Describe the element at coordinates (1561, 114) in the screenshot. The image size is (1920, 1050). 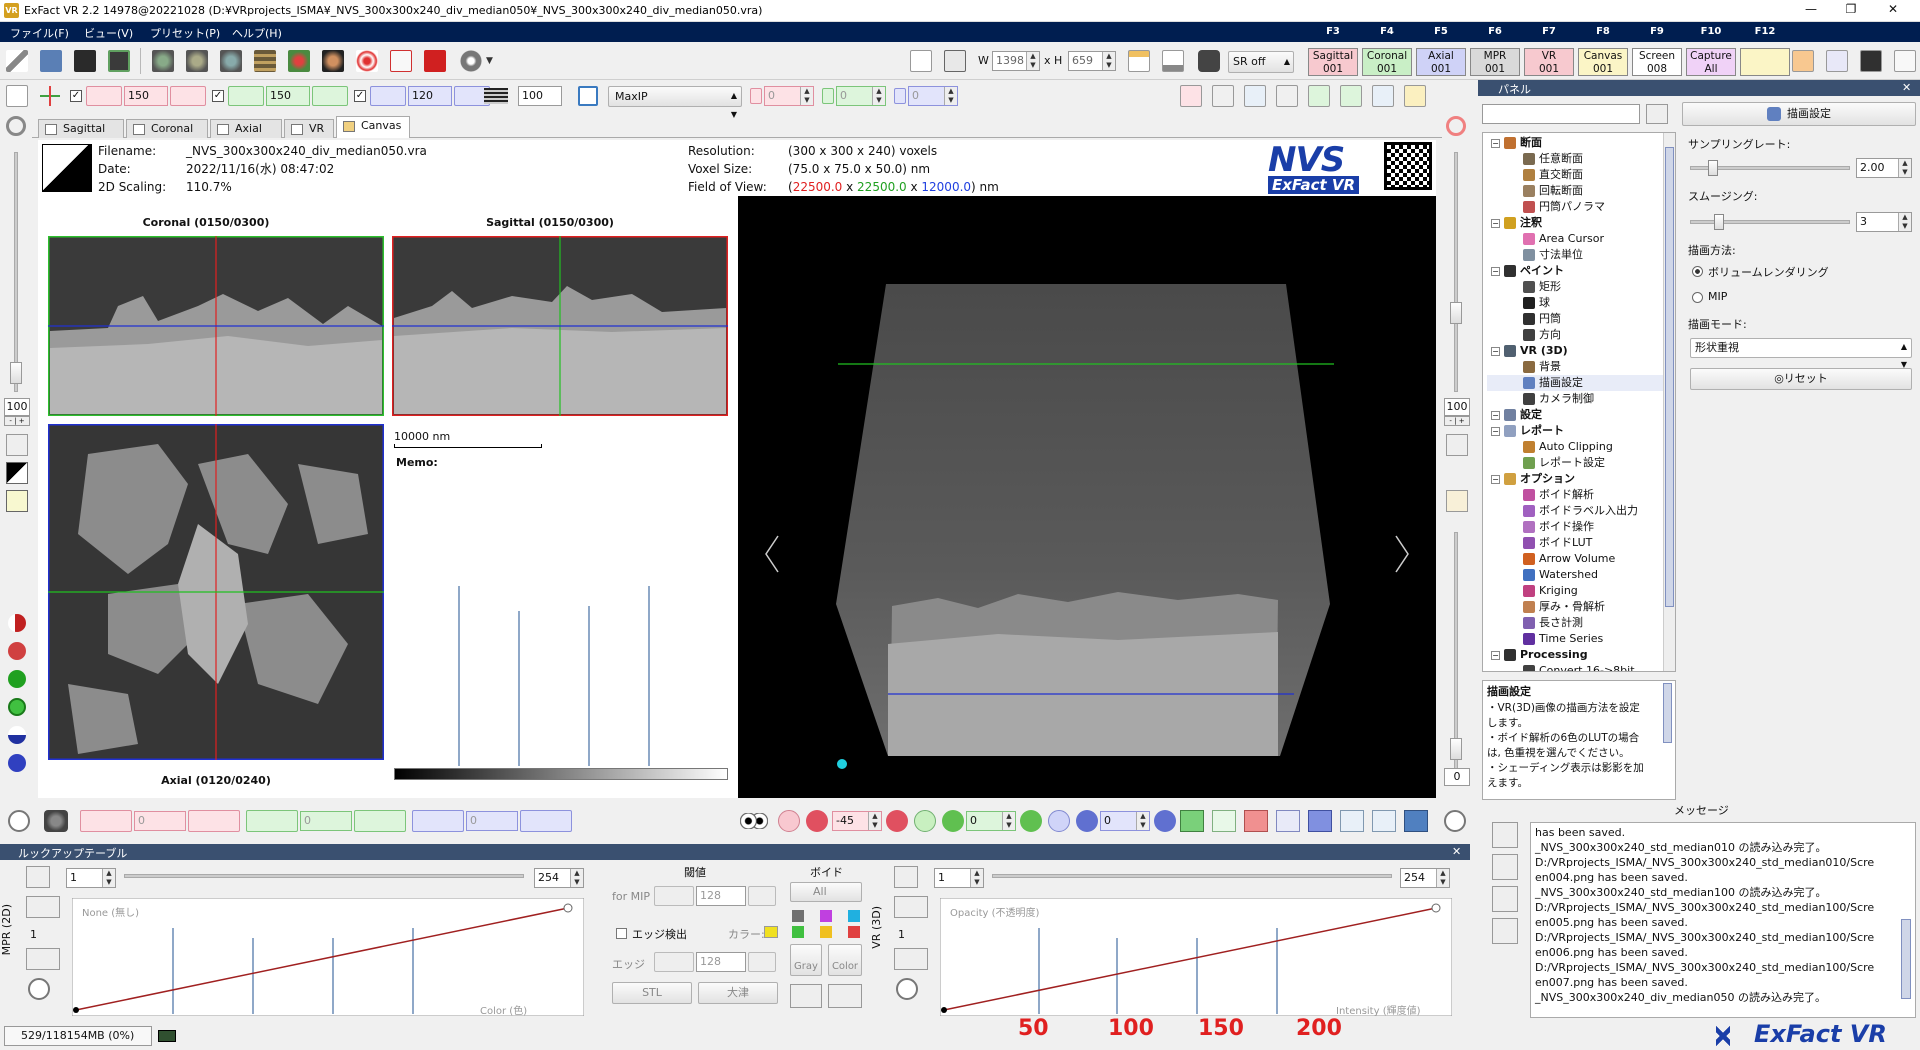
I see `panel-search-input` at that location.